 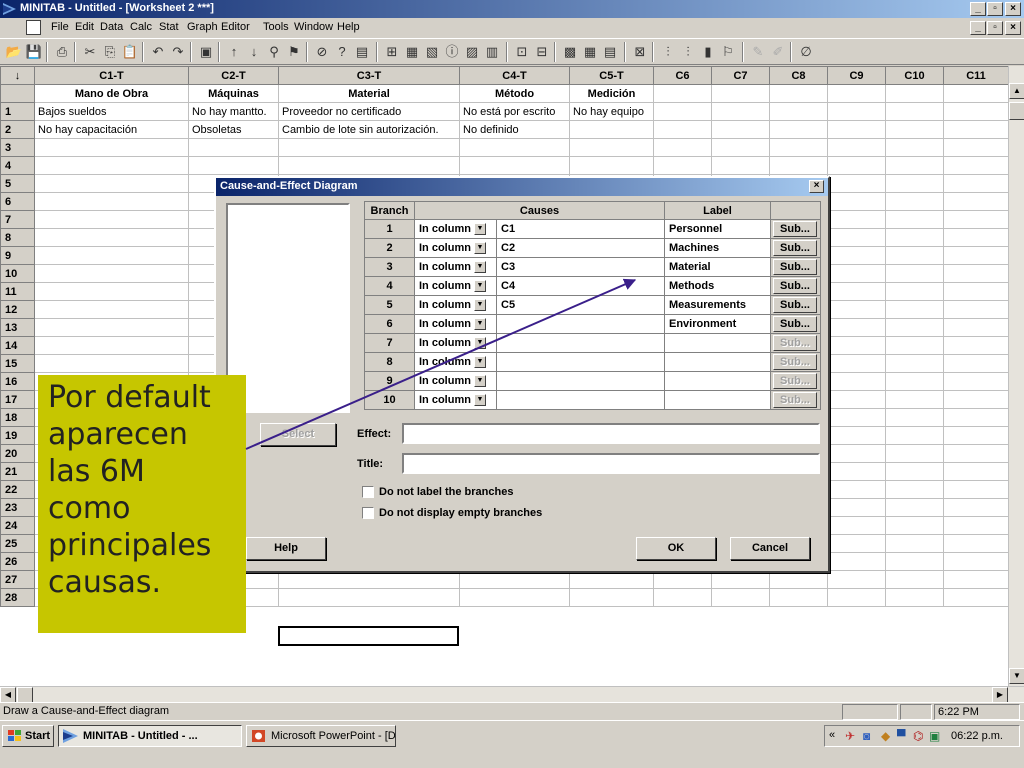 I want to click on row-number: 12, so click(x=17, y=309).